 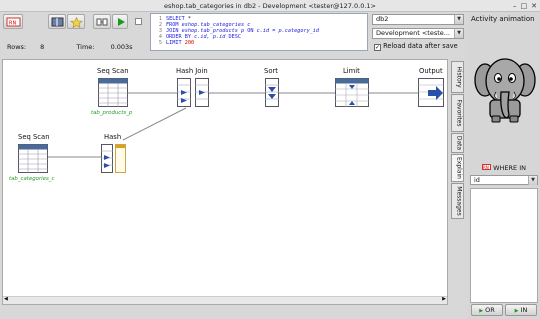 I want to click on connection-select: Development <teste... ▼, so click(x=418, y=33).